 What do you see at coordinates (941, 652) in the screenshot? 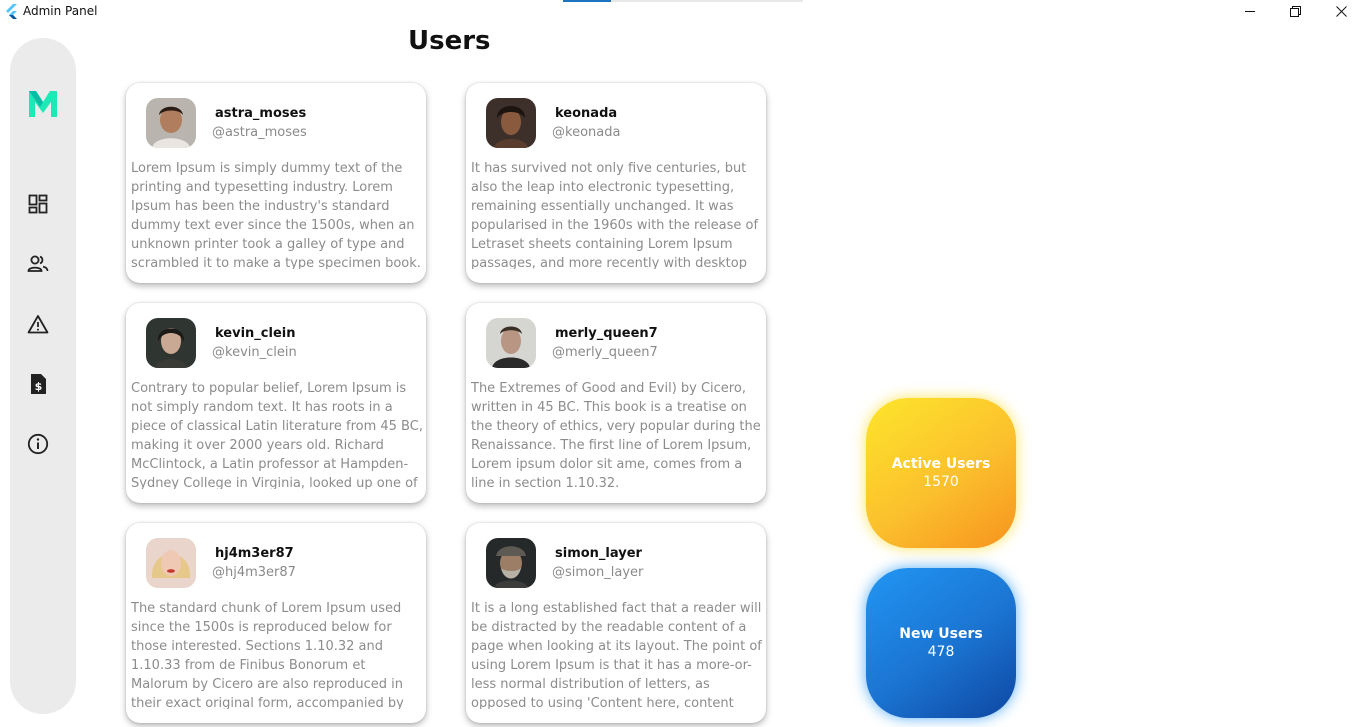
I see `new-users-count: 478` at bounding box center [941, 652].